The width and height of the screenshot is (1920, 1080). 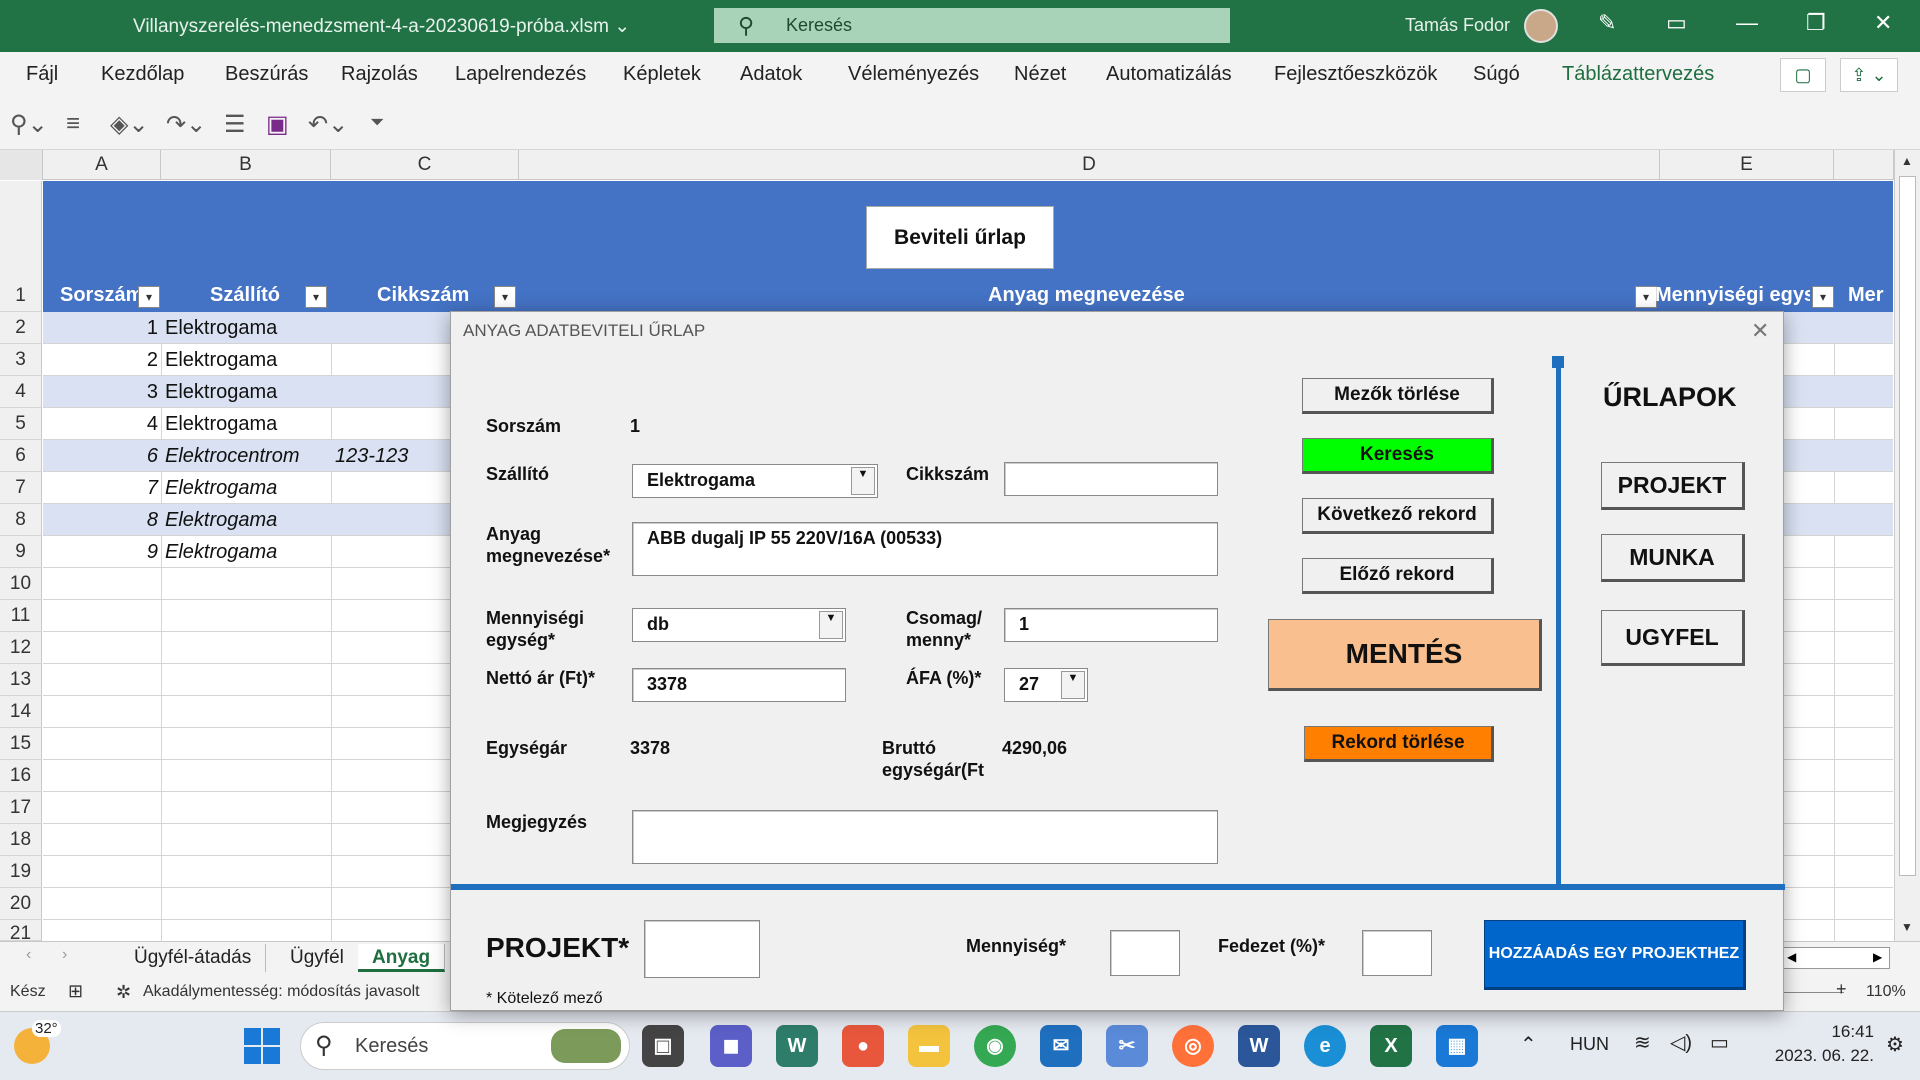 I want to click on calendar-icon: ▦, so click(x=1457, y=1046).